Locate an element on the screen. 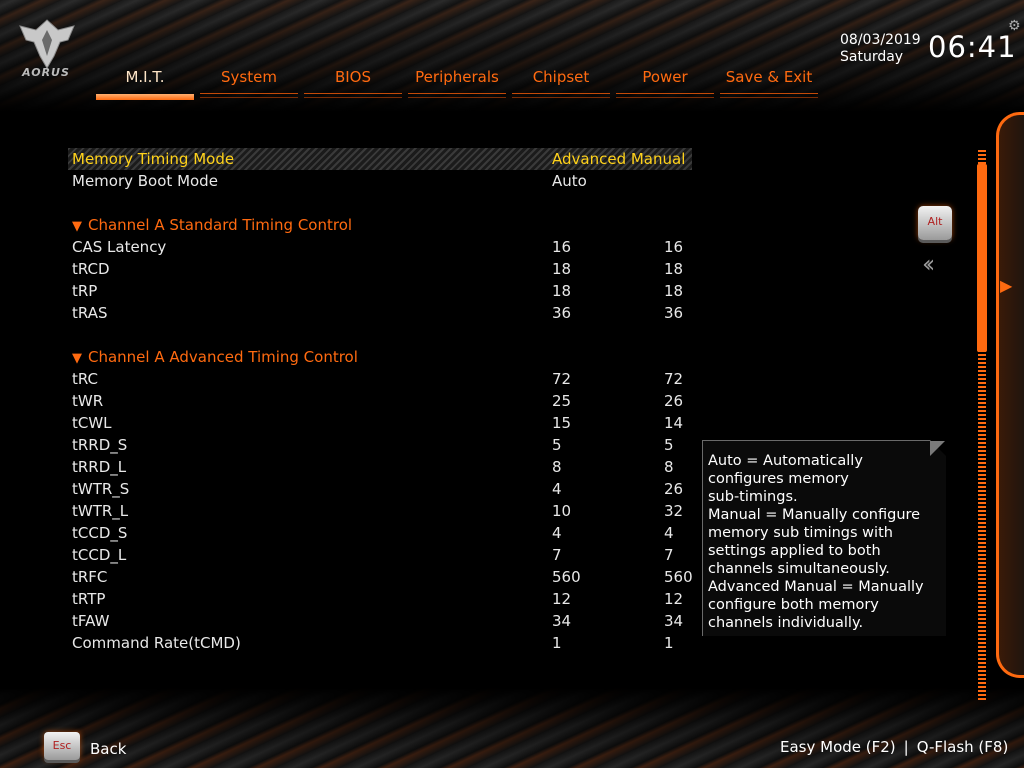 The image size is (1024, 768). timing-label: Command Rate(tCMD) is located at coordinates (156, 643).